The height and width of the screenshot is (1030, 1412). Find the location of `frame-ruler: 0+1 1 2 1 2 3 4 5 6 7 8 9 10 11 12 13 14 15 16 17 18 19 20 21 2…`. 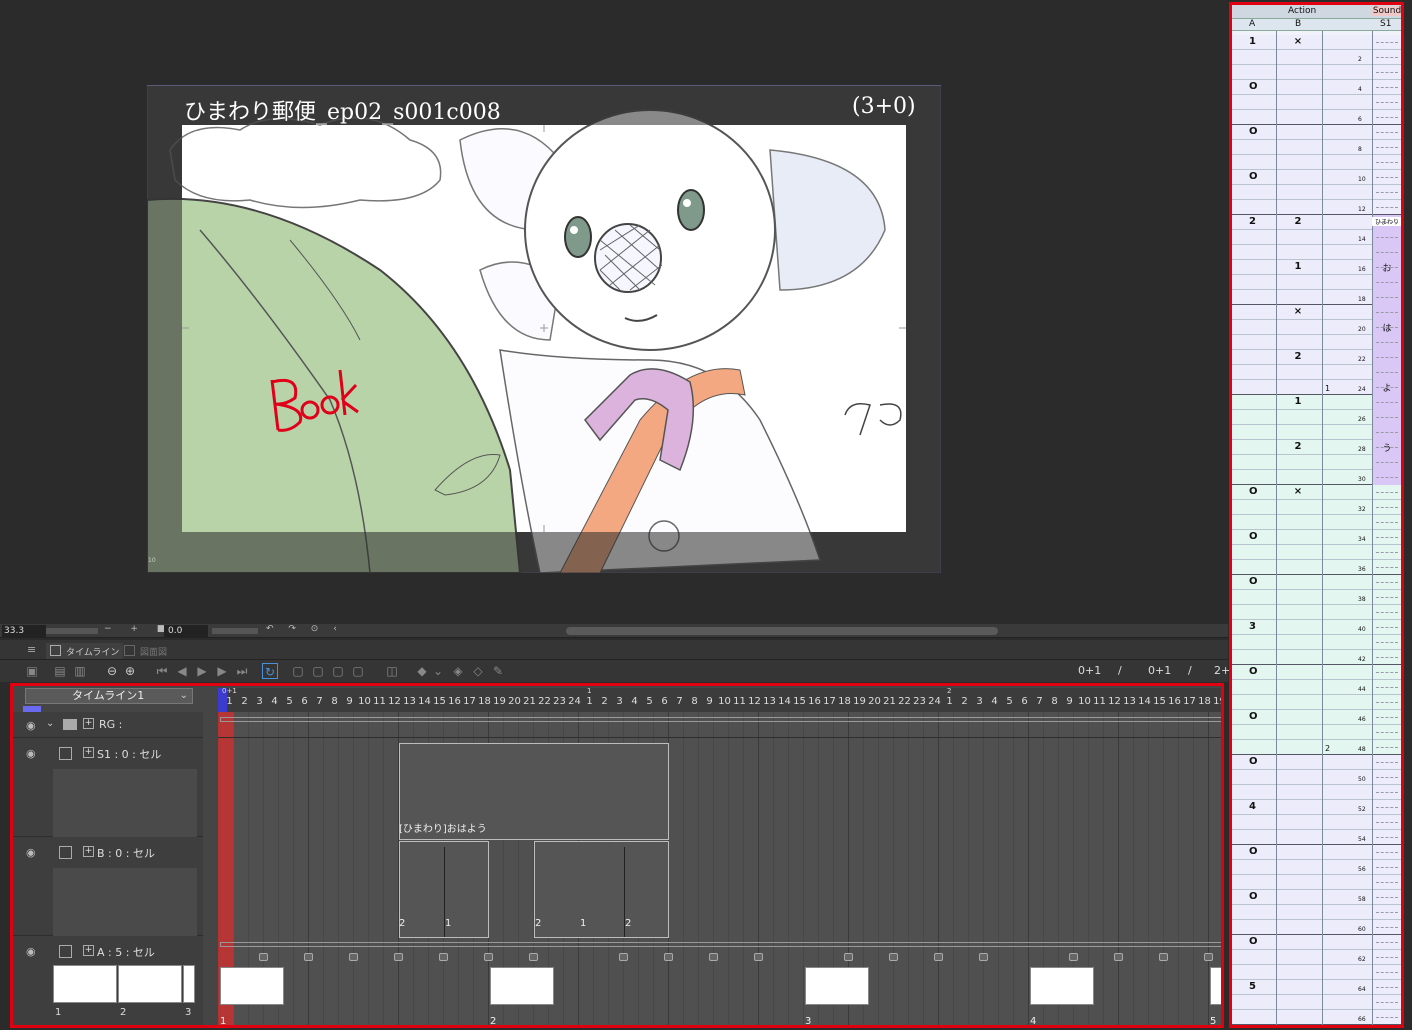

frame-ruler: 0+1 1 2 1 2 3 4 5 6 7 8 9 10 11 12 13 14 15 16 17 18 19 20 21 2… is located at coordinates (719, 699).